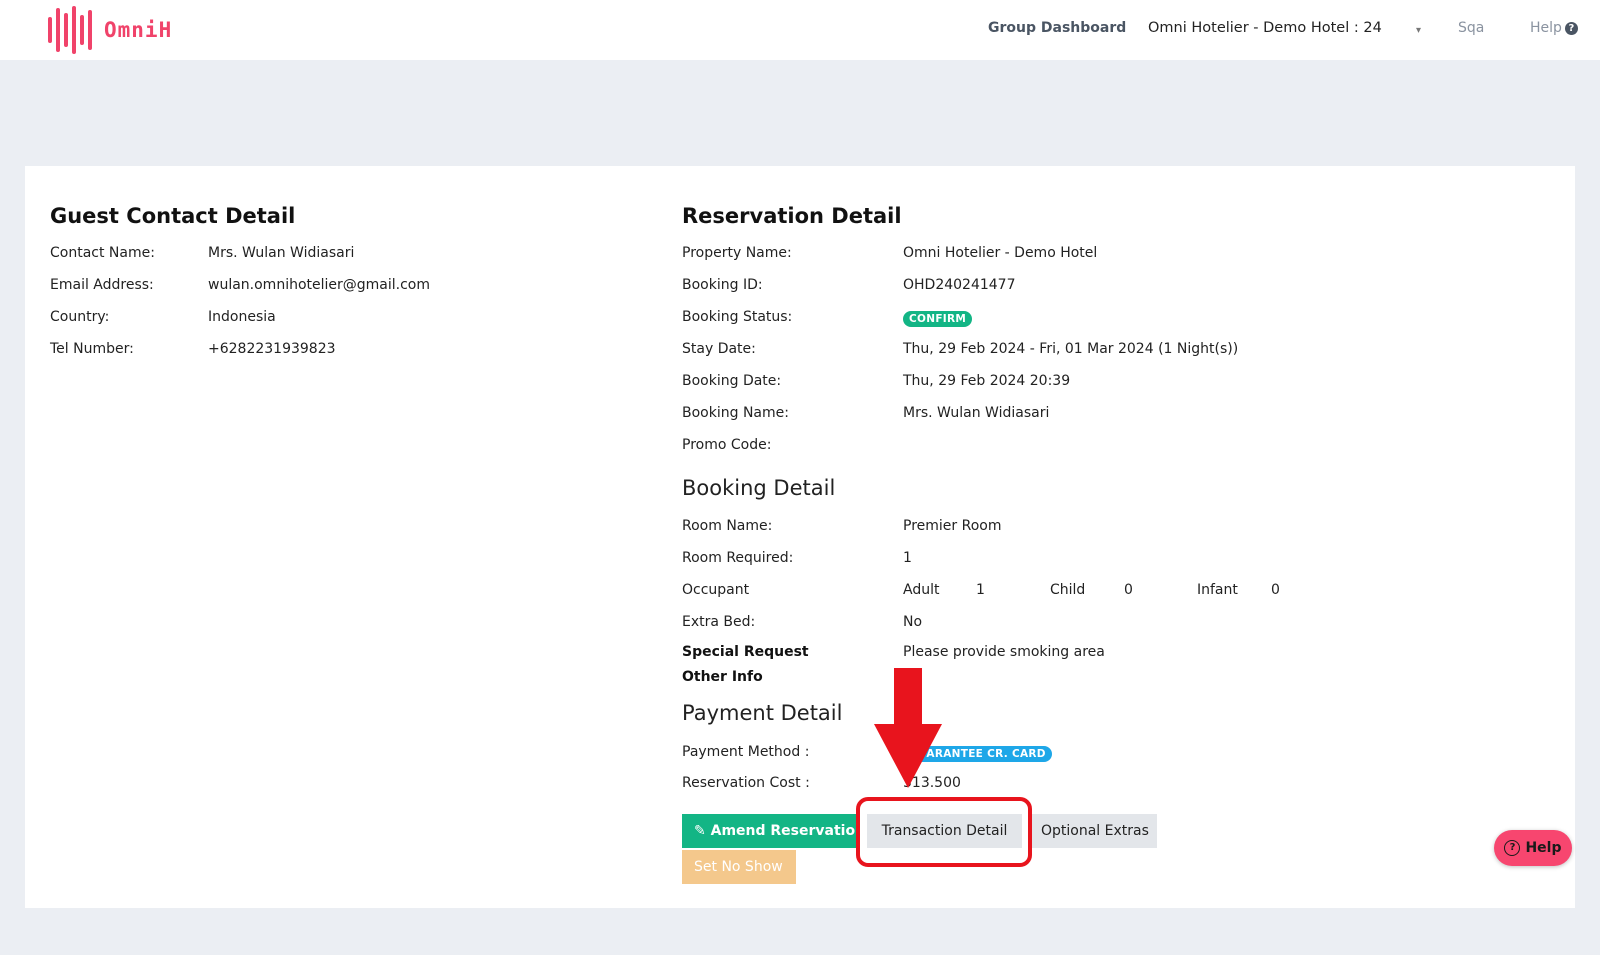 This screenshot has height=955, width=1600. I want to click on occupant-label: Occupant, so click(716, 590).